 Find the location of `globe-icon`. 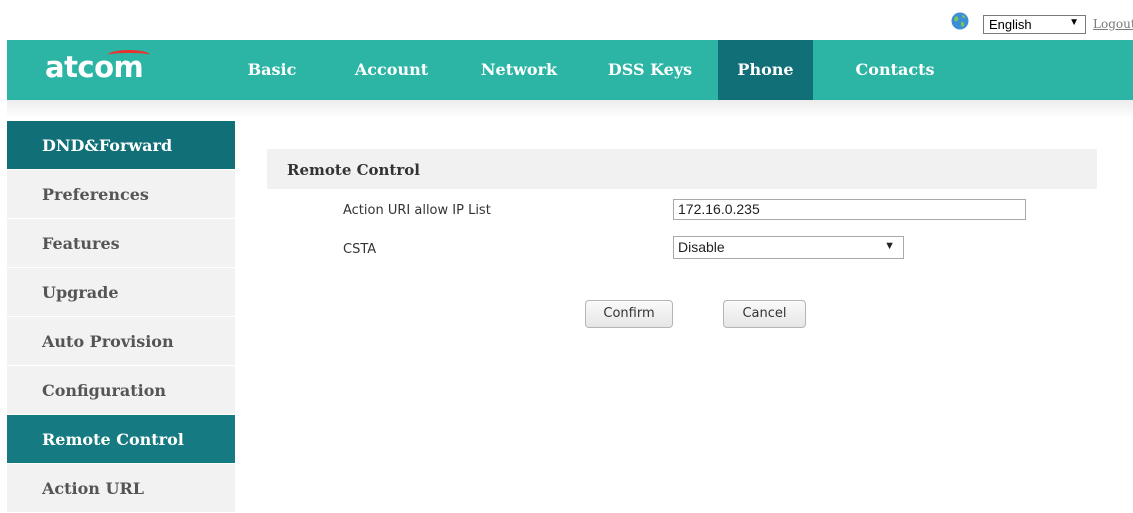

globe-icon is located at coordinates (960, 21).